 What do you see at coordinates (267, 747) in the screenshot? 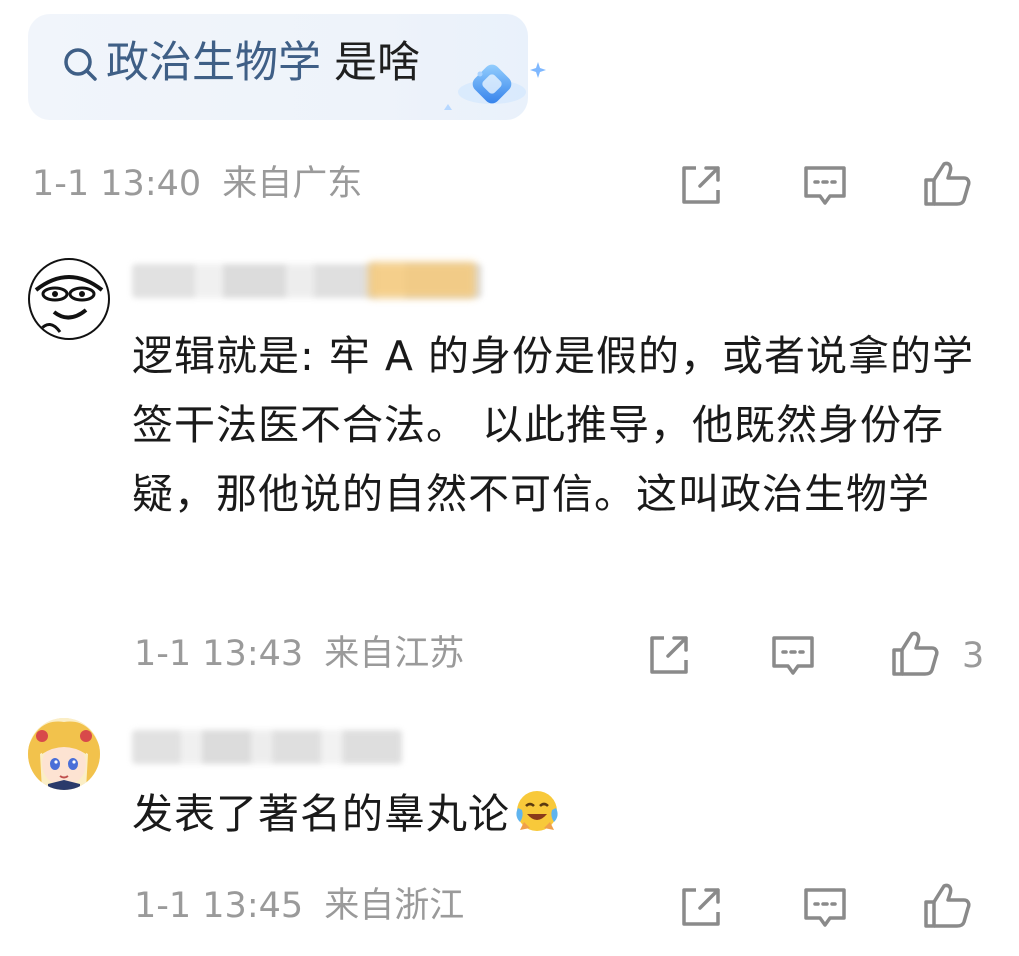
I see `username-blurred` at bounding box center [267, 747].